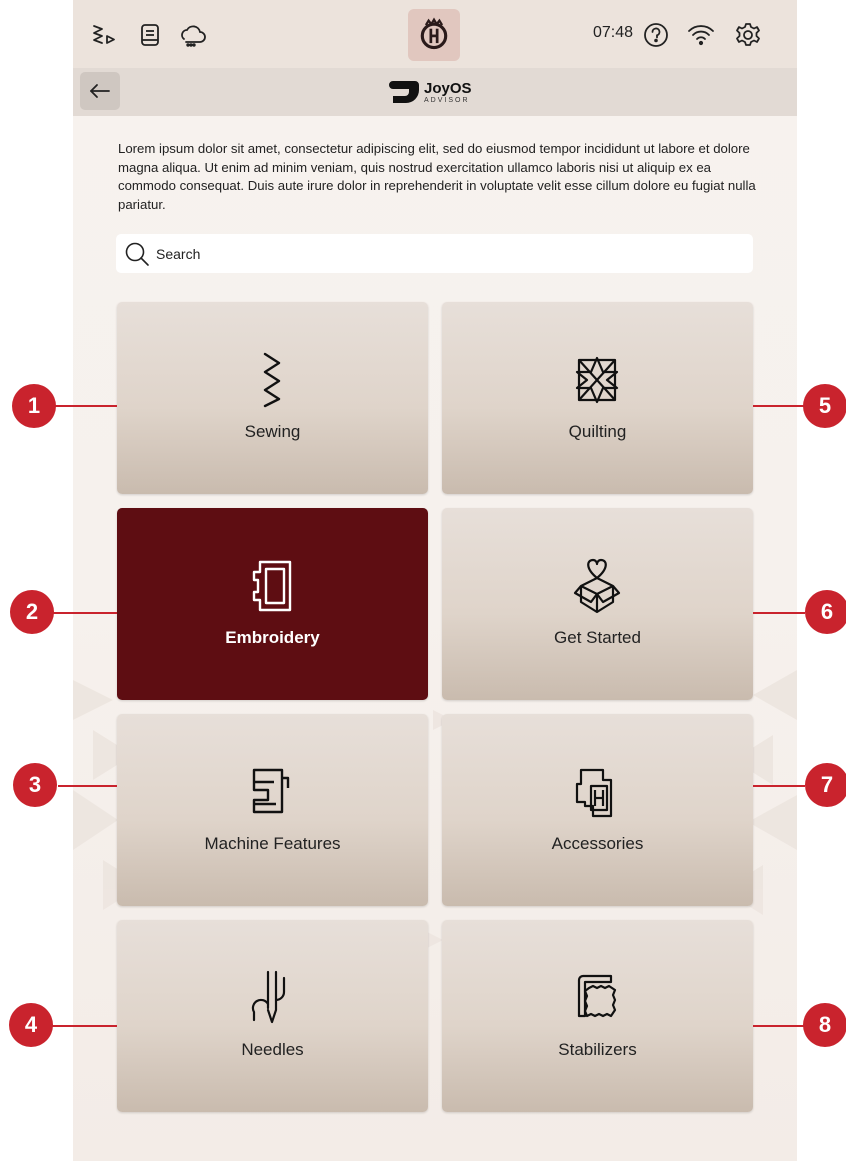 The height and width of the screenshot is (1161, 846). What do you see at coordinates (825, 612) in the screenshot?
I see `callout-badge-6: 6` at bounding box center [825, 612].